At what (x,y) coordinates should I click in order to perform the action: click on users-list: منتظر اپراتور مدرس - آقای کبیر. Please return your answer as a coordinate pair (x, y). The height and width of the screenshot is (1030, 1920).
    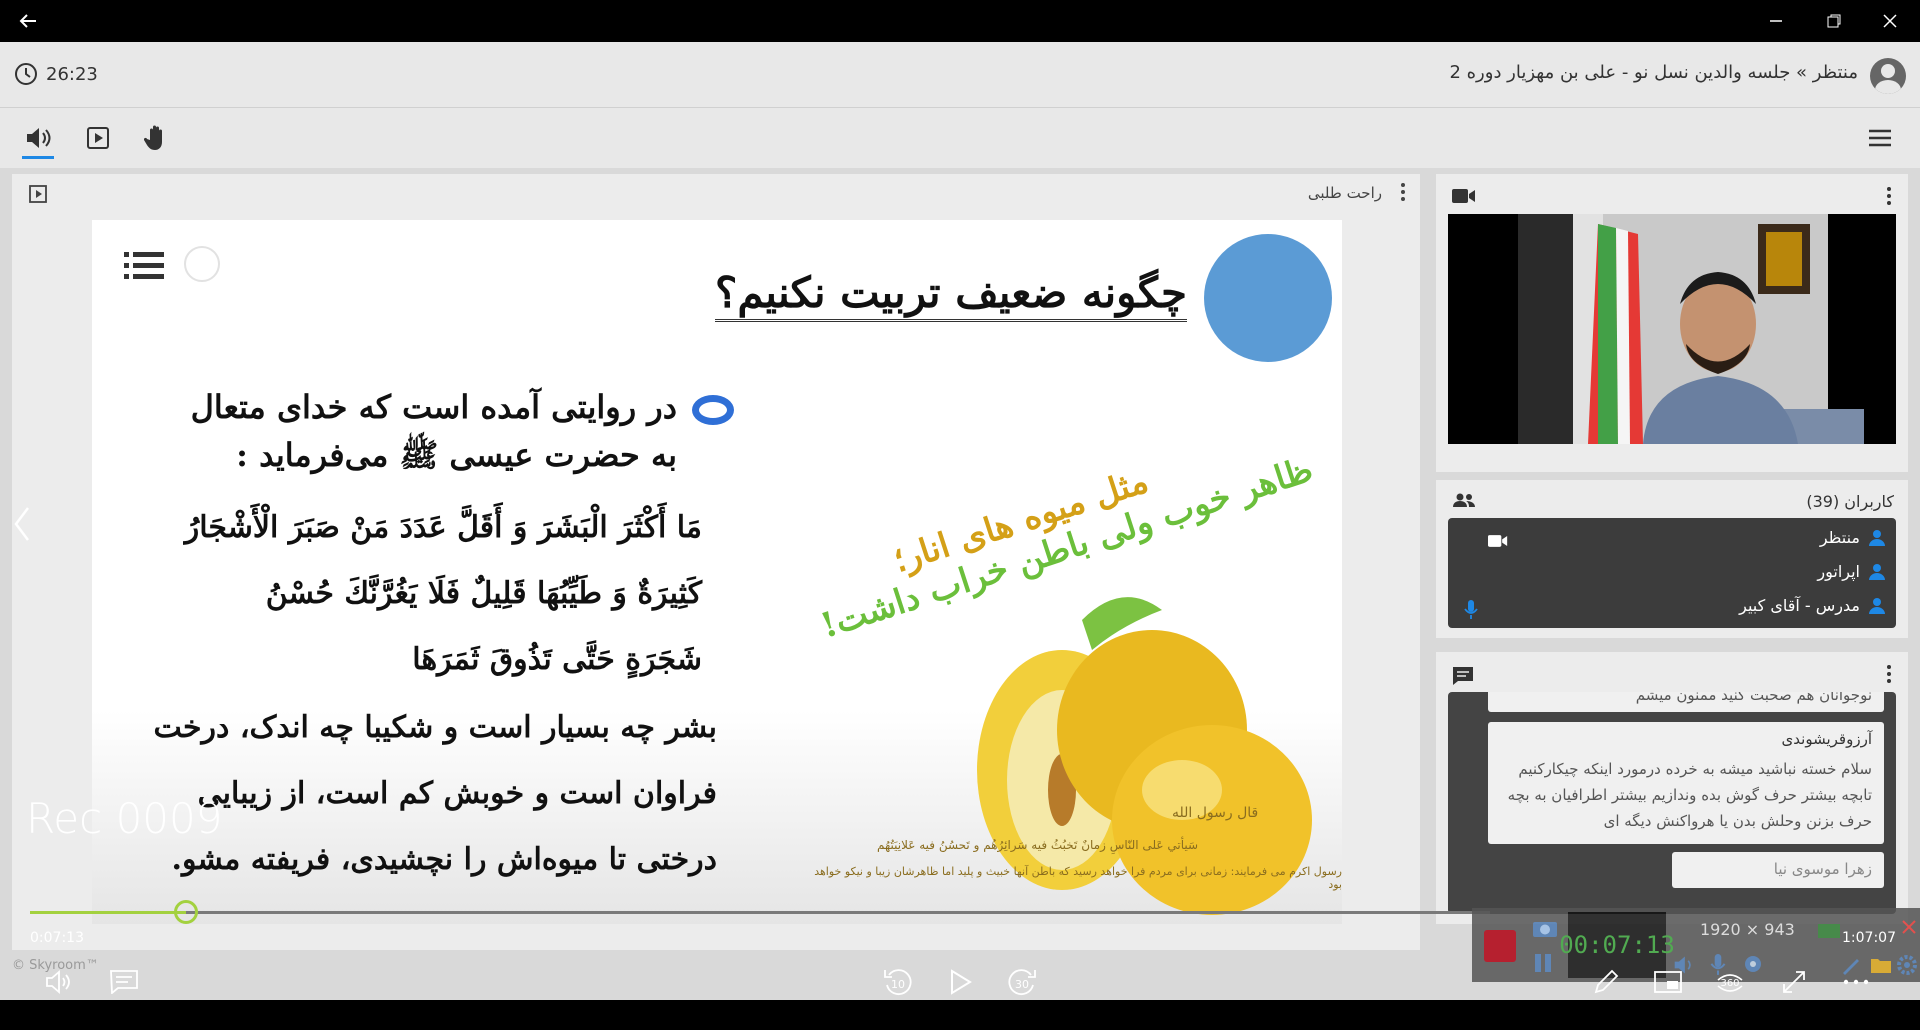
    Looking at the image, I should click on (1672, 573).